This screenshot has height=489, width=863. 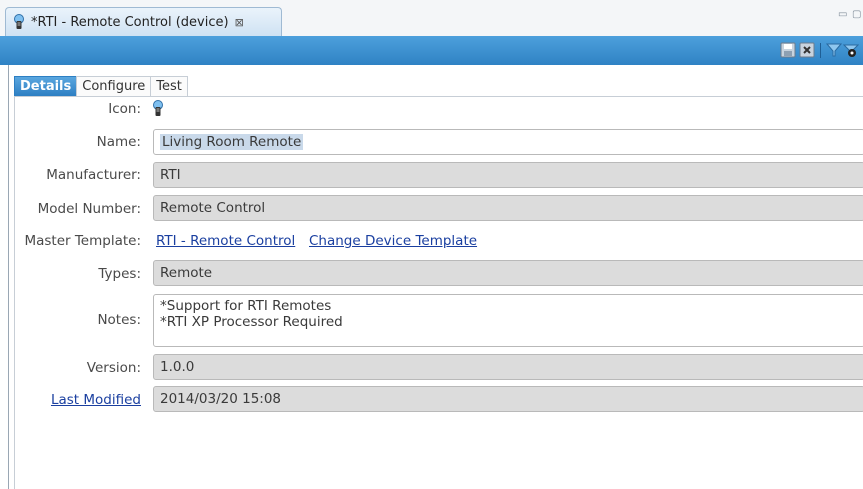 I want to click on master-template-label: Master Template:, so click(x=82, y=241).